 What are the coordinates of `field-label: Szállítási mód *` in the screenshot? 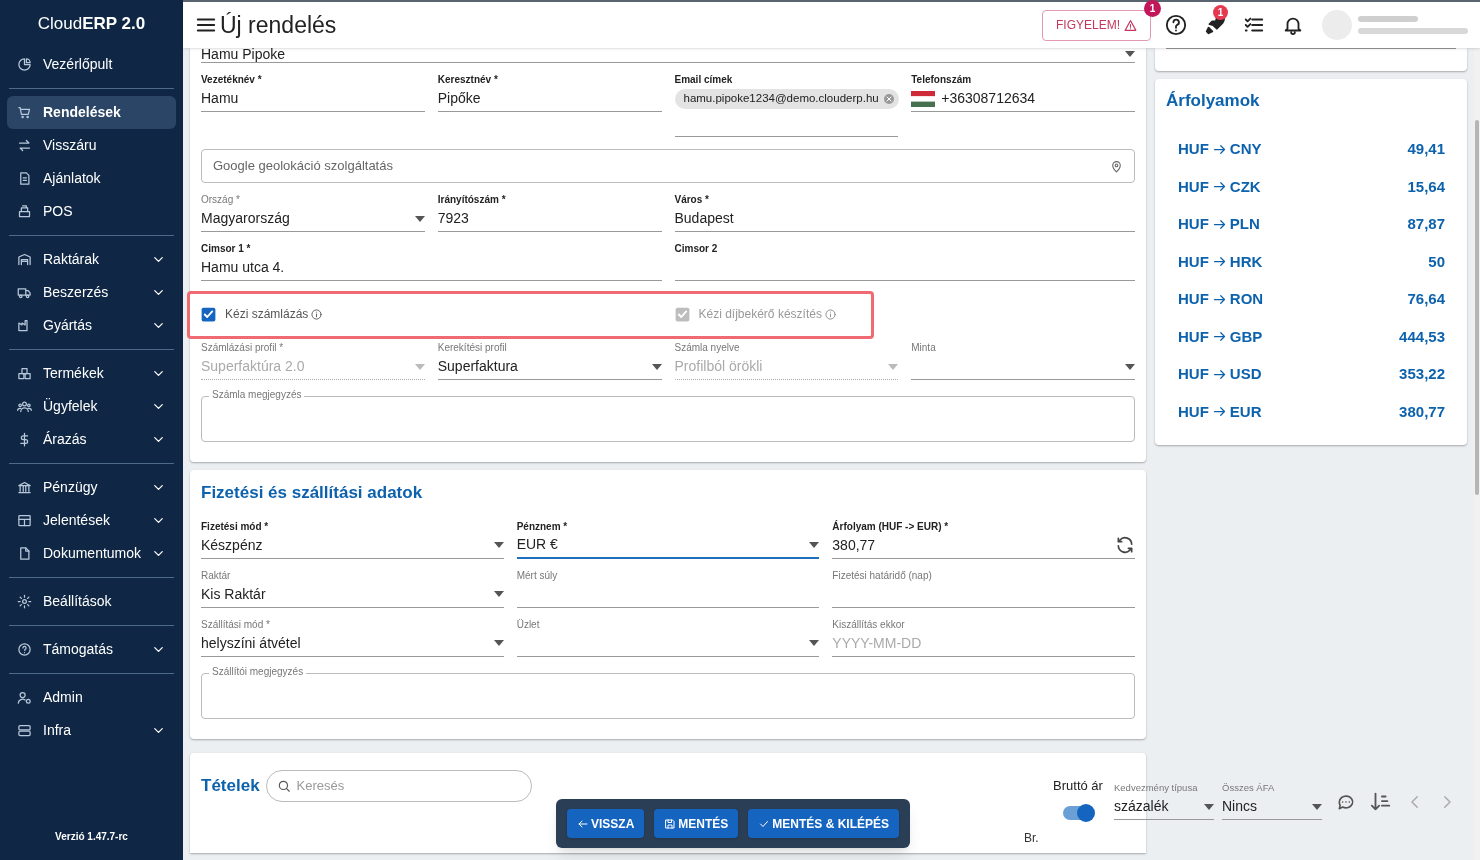 It's located at (235, 624).